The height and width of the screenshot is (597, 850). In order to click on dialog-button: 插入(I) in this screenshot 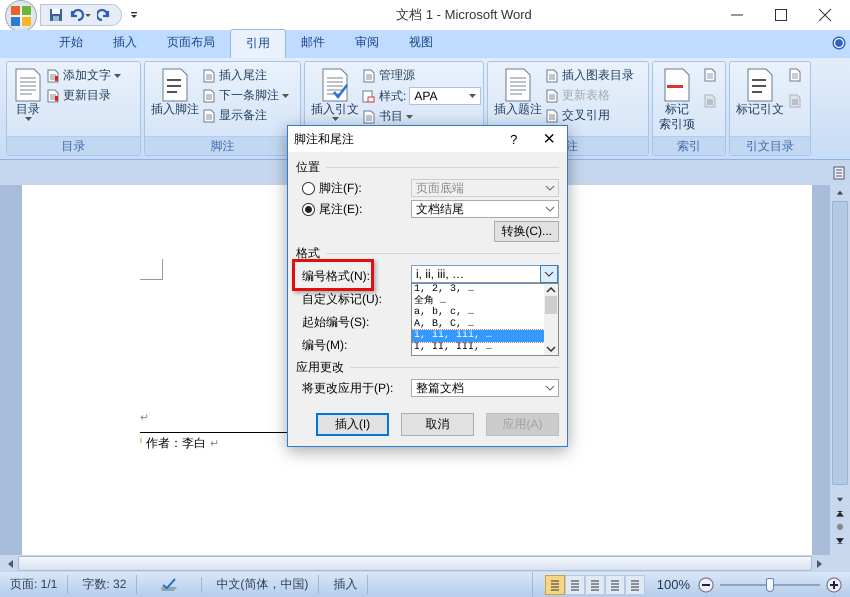, I will do `click(352, 424)`.